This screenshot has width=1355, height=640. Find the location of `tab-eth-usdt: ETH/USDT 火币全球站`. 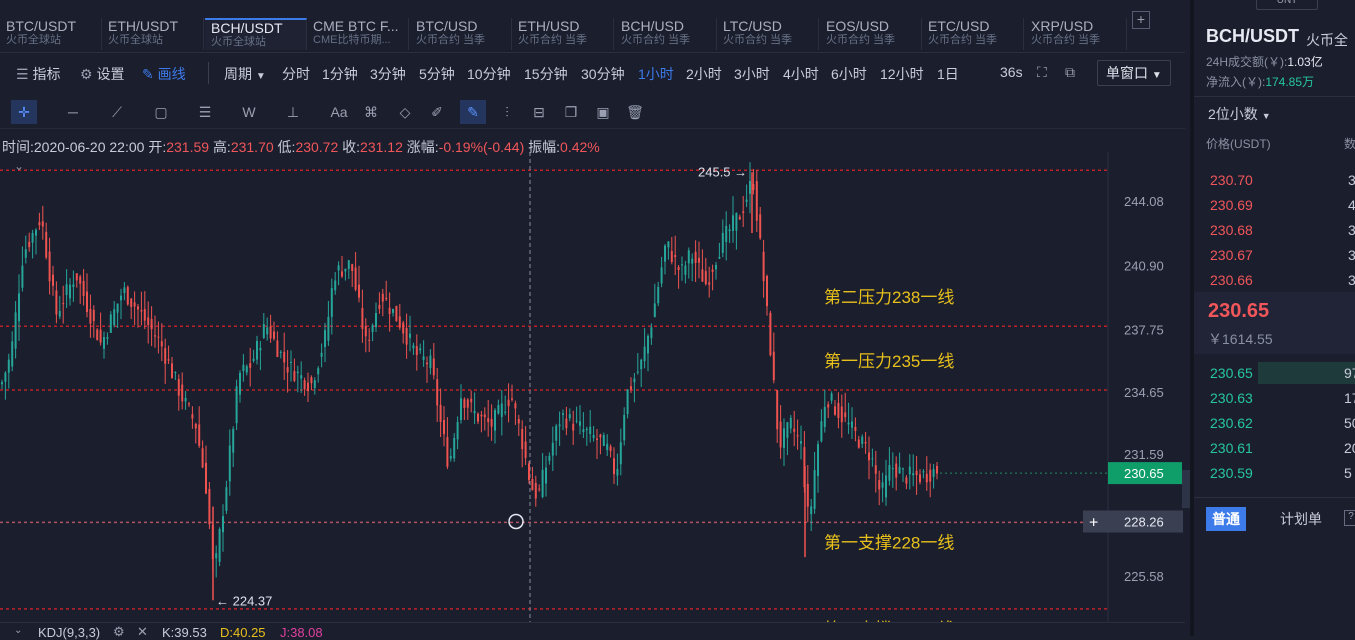

tab-eth-usdt: ETH/USDT 火币全球站 is located at coordinates (153, 34).